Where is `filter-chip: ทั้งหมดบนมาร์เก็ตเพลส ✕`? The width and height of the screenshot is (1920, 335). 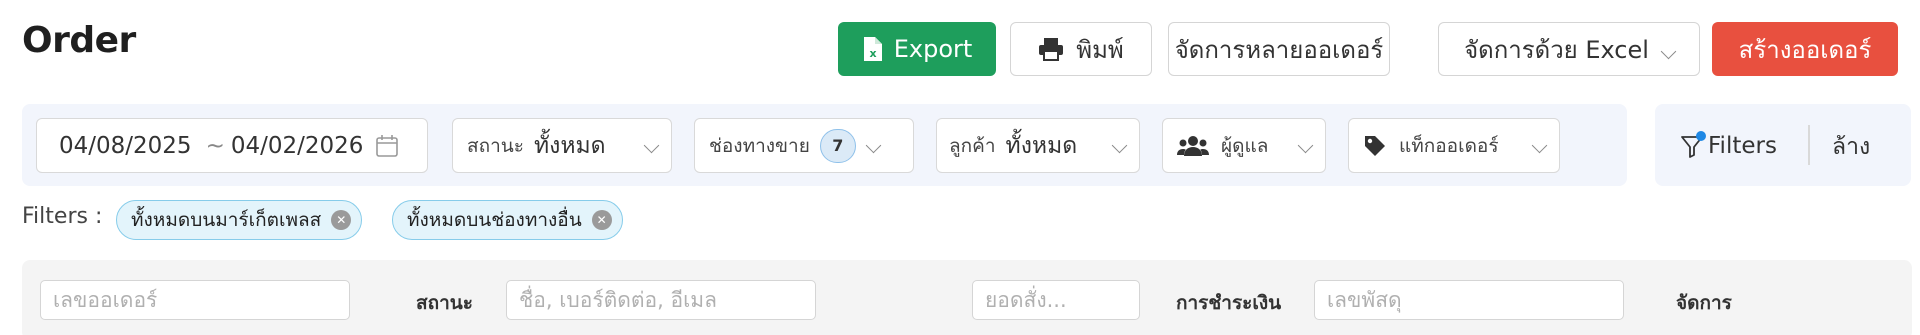
filter-chip: ทั้งหมดบนมาร์เก็ตเพลส ✕ is located at coordinates (239, 220).